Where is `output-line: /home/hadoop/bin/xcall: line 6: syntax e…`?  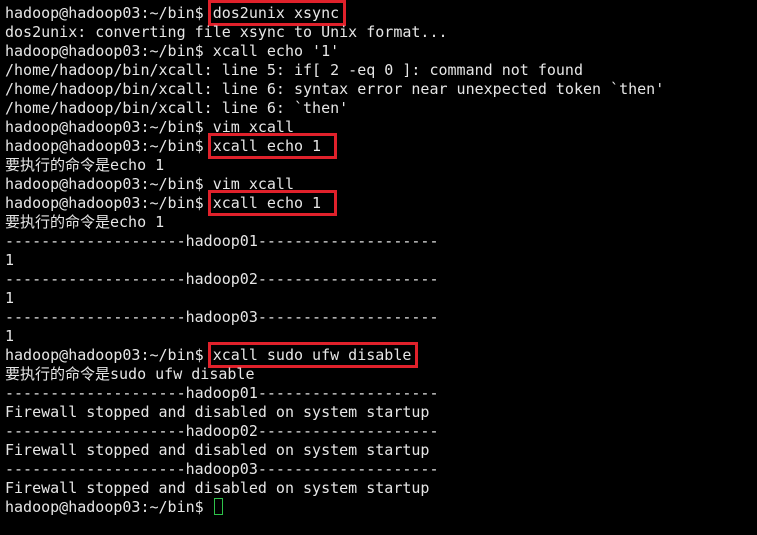
output-line: /home/hadoop/bin/xcall: line 6: syntax e… is located at coordinates (334, 89).